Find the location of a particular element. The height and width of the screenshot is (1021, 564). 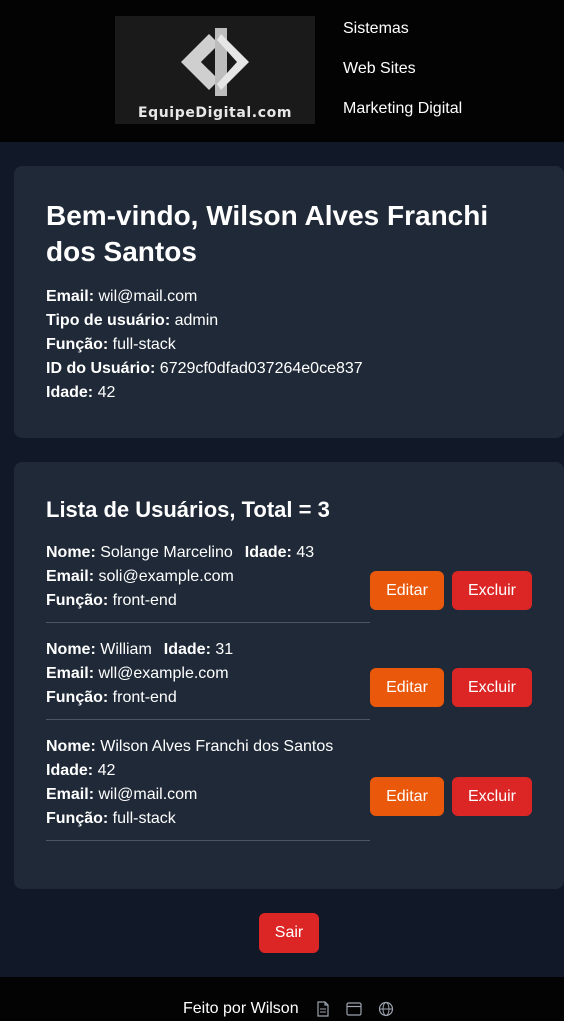

info-value: 6729cf0dfad037264e0ce837 is located at coordinates (261, 368).